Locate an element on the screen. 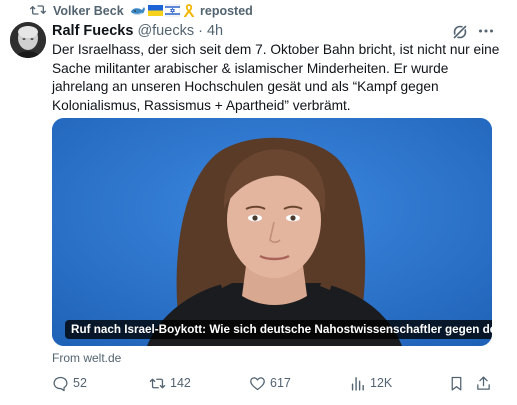 This screenshot has height=405, width=517. card-source: From welt.de is located at coordinates (86, 358).